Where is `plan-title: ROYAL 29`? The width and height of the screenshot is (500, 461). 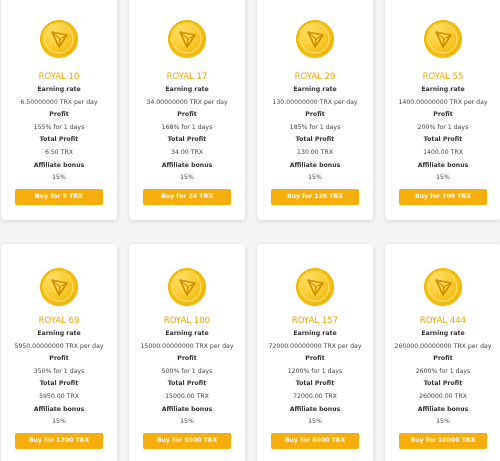 plan-title: ROYAL 29 is located at coordinates (315, 77).